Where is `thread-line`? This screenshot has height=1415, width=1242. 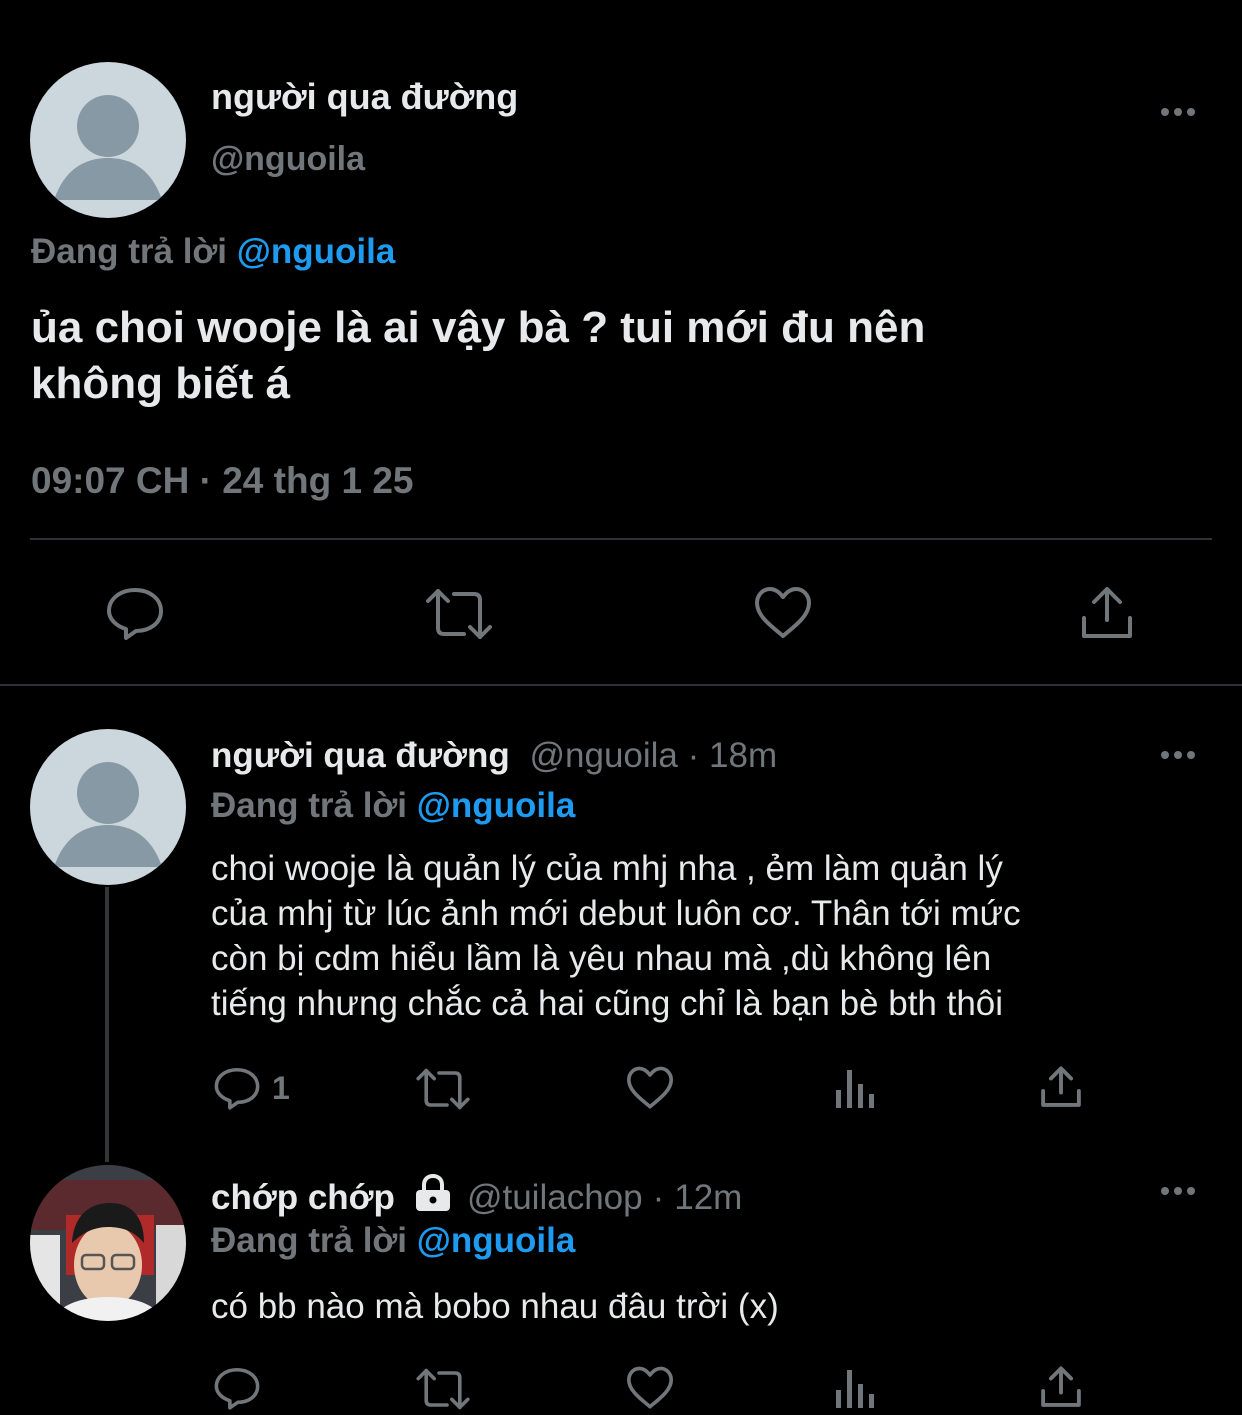 thread-line is located at coordinates (107, 1024).